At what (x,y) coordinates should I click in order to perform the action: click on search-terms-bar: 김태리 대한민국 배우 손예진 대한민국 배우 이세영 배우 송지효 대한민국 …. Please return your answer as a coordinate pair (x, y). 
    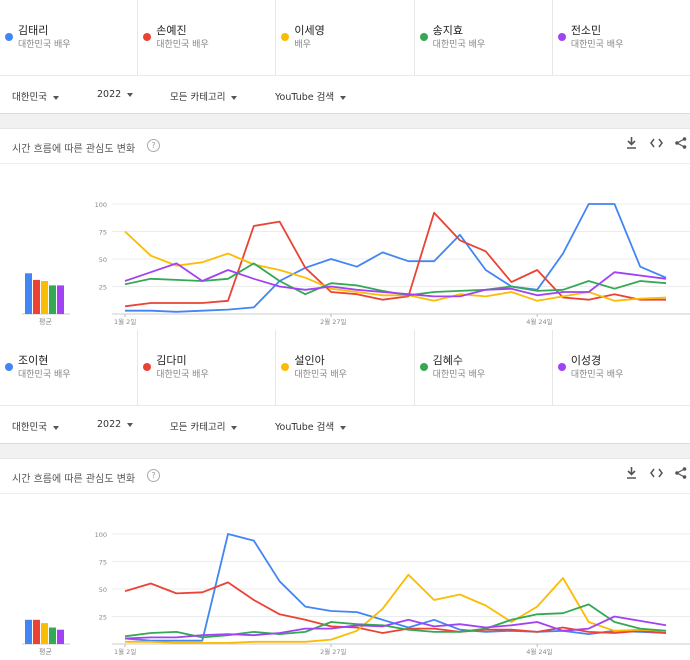
    Looking at the image, I should click on (345, 38).